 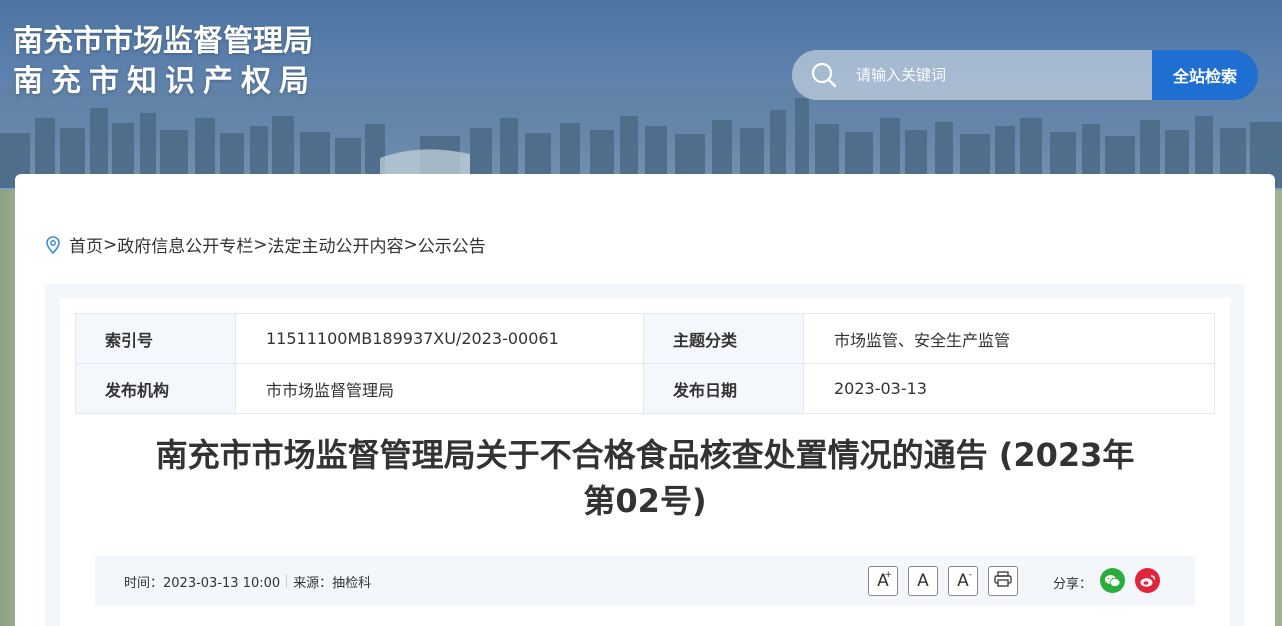 I want to click on category-value: 市场监管、安全生产监管, so click(x=1009, y=338).